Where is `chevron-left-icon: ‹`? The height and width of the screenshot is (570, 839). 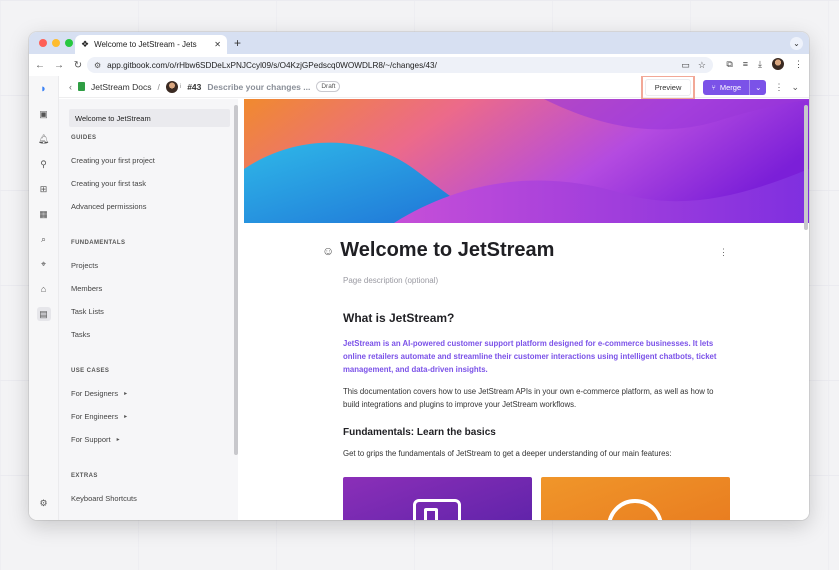
chevron-left-icon: ‹ is located at coordinates (70, 87).